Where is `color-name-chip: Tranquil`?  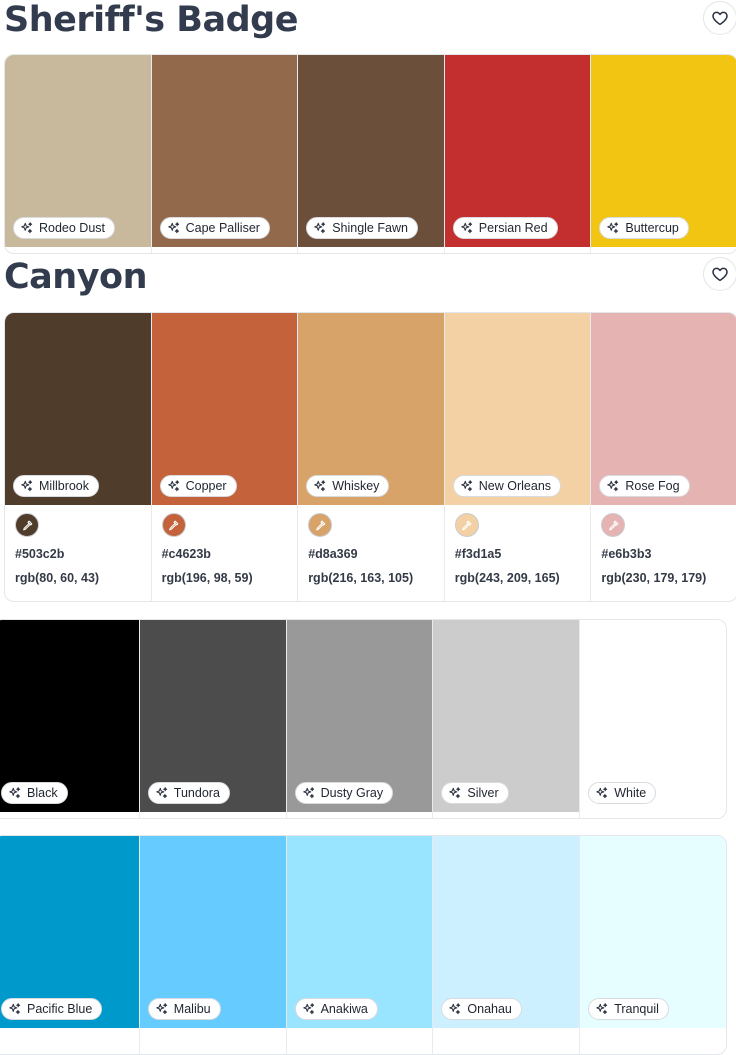 color-name-chip: Tranquil is located at coordinates (628, 1009).